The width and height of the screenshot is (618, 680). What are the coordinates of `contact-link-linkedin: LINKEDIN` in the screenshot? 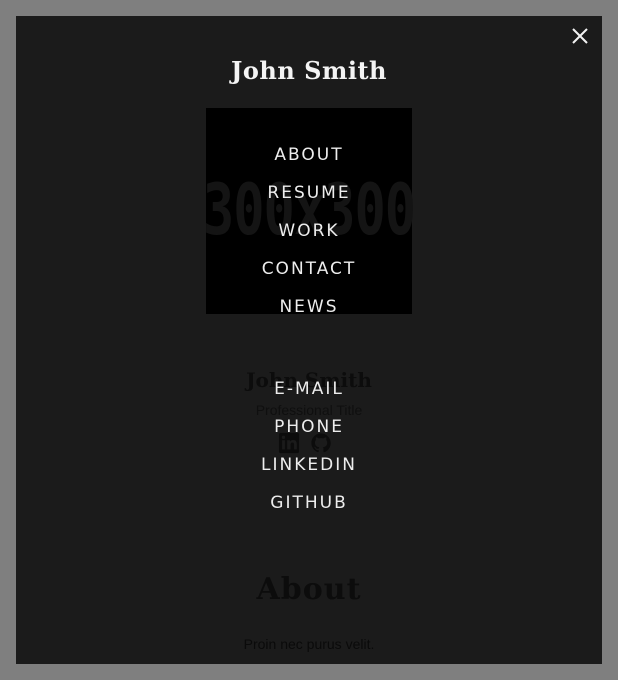 It's located at (309, 465).